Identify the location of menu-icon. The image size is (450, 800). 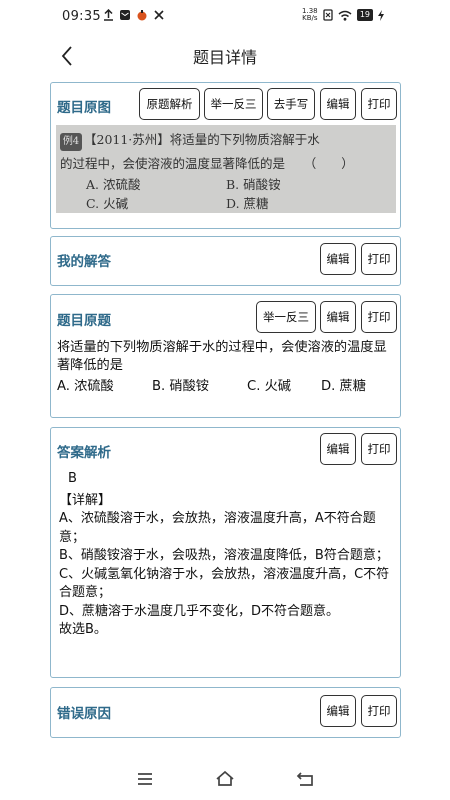
(145, 779).